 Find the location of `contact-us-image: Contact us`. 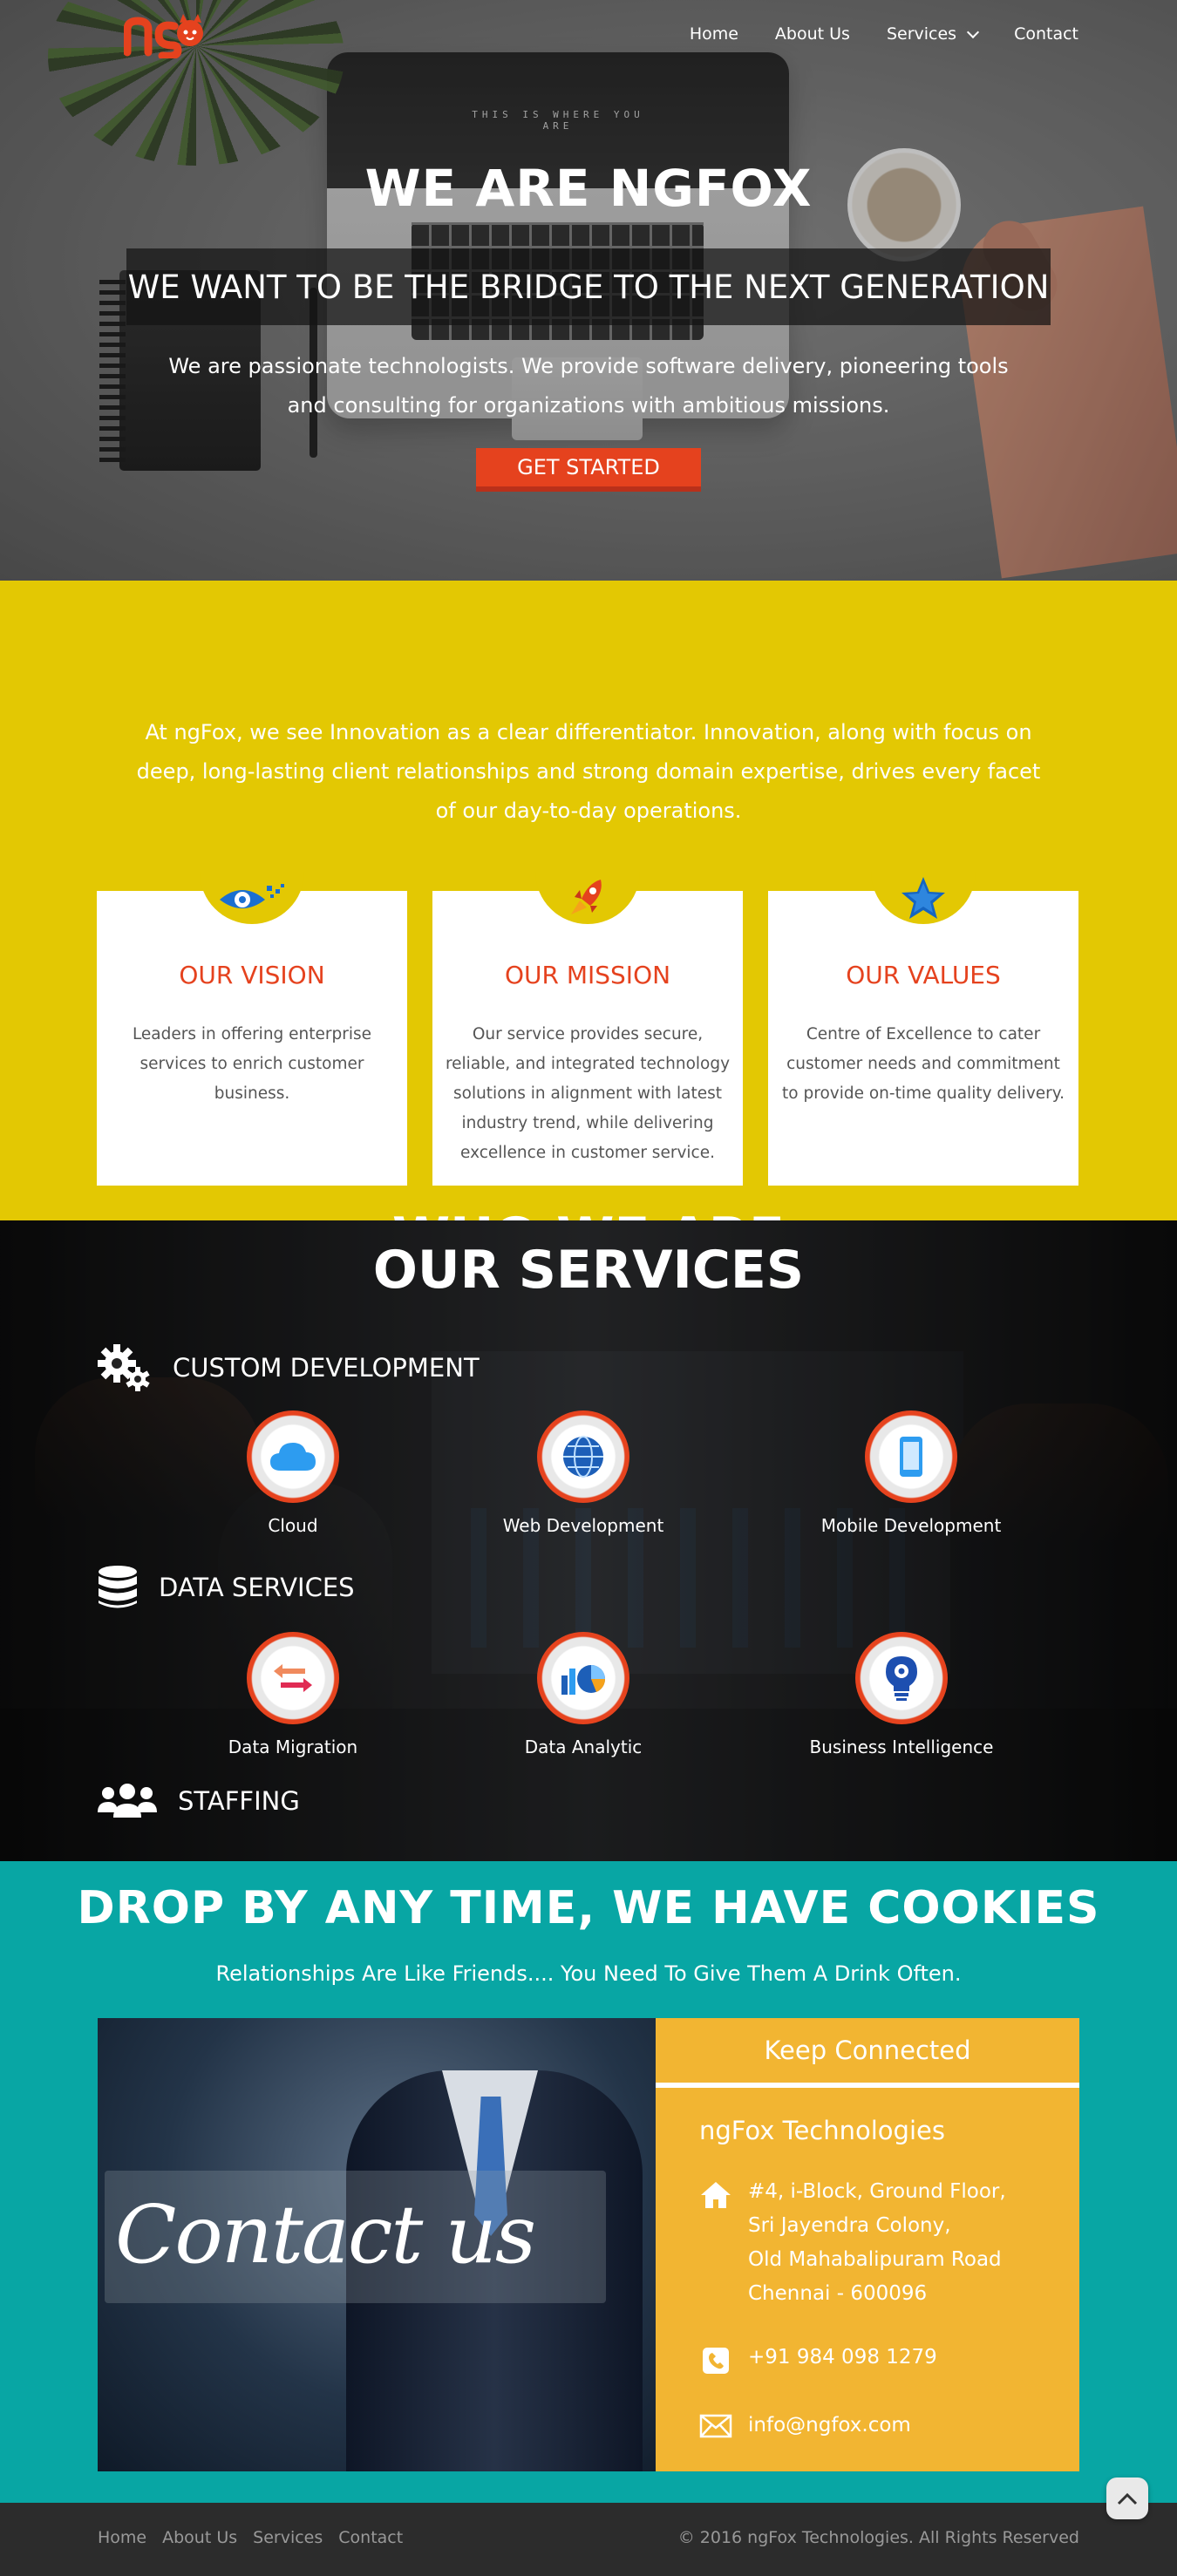

contact-us-image: Contact us is located at coordinates (377, 2244).